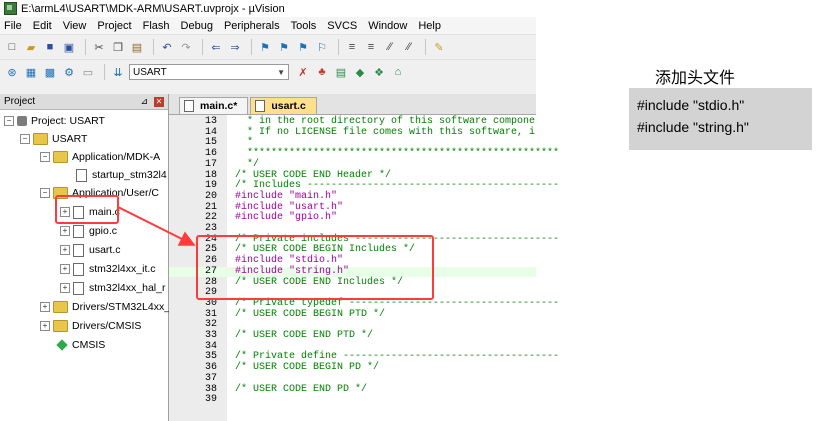 The image size is (826, 421). Describe the element at coordinates (80, 345) in the screenshot. I see `tree-node-component: CMSIS` at that location.